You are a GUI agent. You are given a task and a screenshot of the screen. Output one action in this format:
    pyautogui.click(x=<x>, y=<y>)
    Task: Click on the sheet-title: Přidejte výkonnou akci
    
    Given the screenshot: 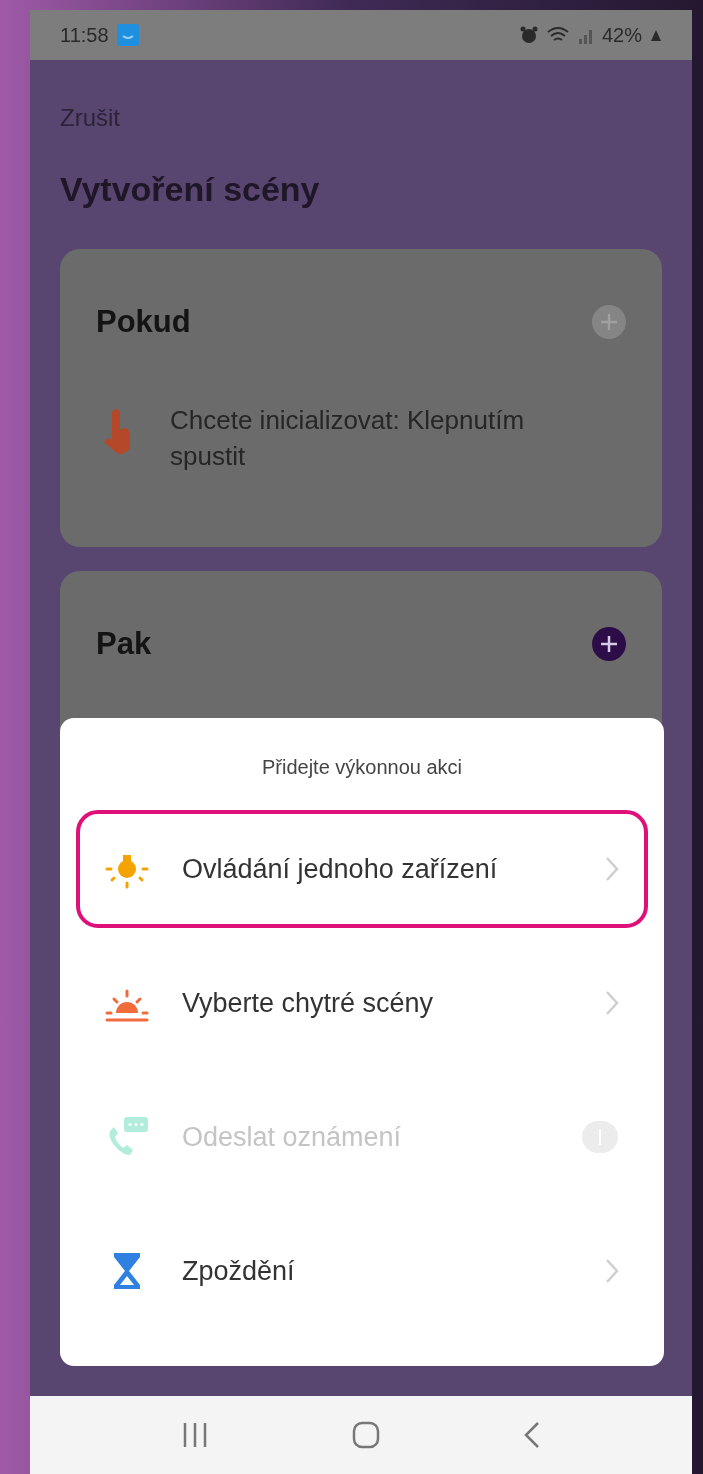 What is the action you would take?
    pyautogui.click(x=362, y=767)
    